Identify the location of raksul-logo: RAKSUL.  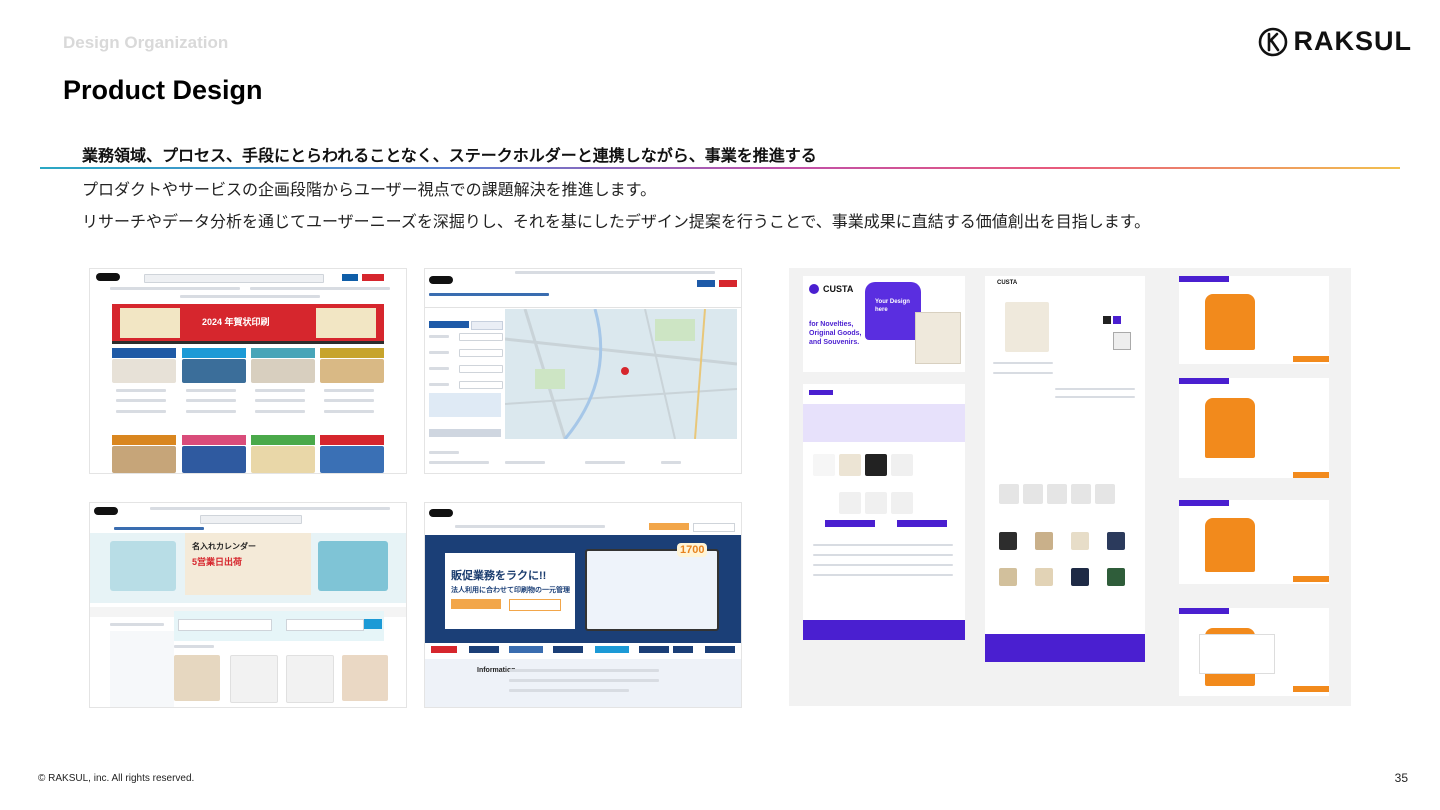
(1335, 41).